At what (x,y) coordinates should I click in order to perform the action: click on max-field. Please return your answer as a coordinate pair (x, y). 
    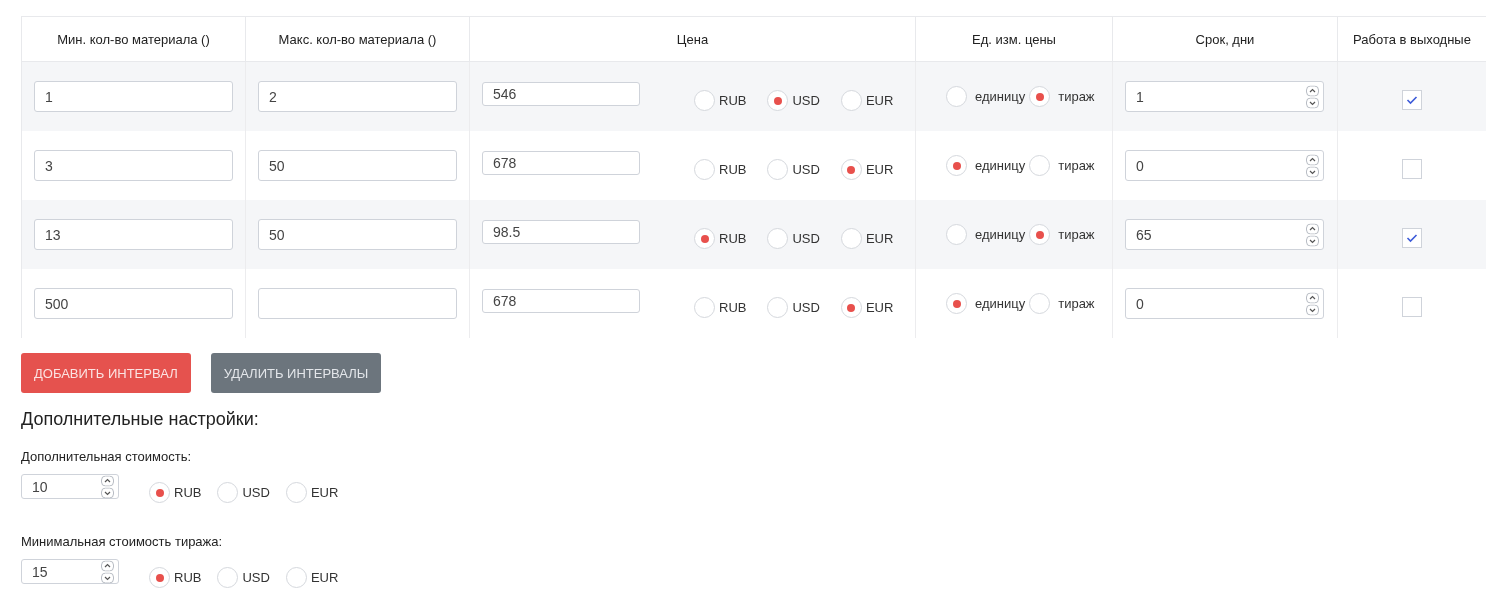
    Looking at the image, I should click on (357, 303).